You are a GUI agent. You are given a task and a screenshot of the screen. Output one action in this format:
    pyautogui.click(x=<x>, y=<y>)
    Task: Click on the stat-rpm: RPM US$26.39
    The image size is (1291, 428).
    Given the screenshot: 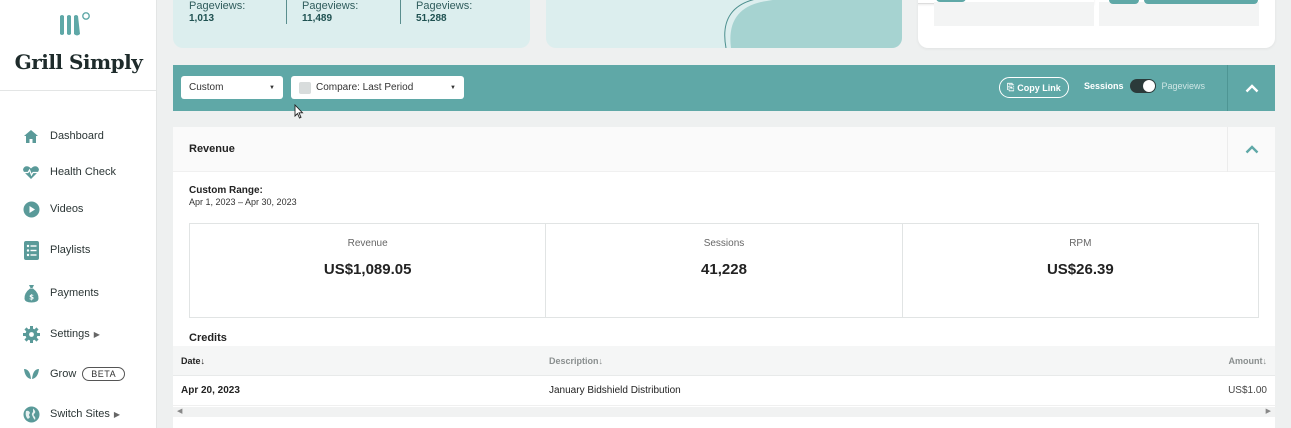 What is the action you would take?
    pyautogui.click(x=1080, y=270)
    